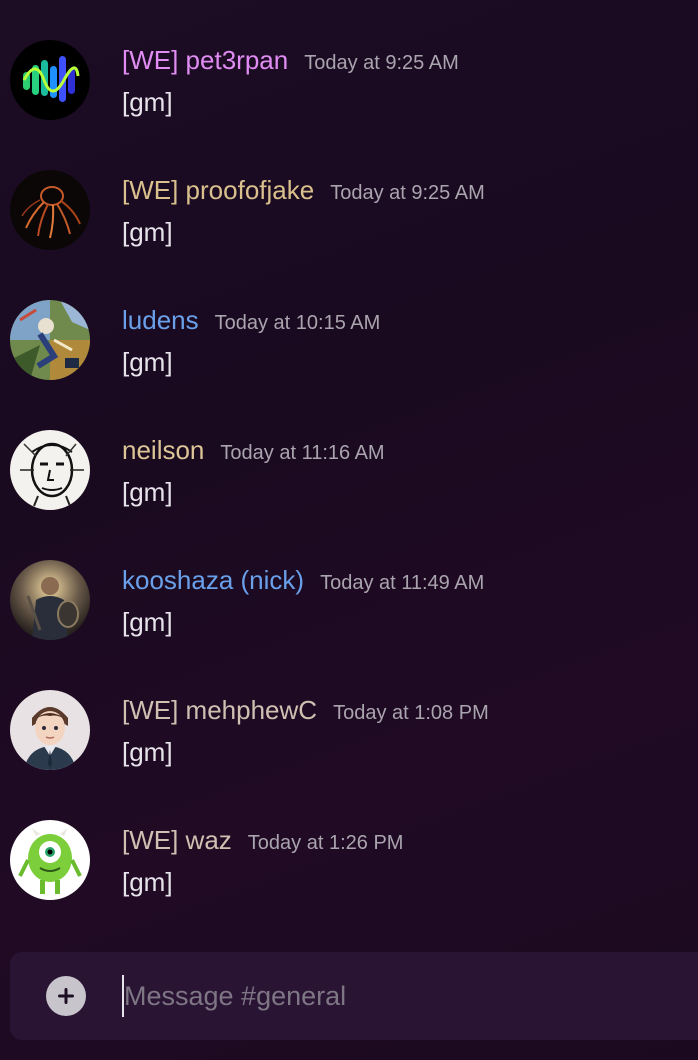 The height and width of the screenshot is (1060, 698). I want to click on message-composer, so click(354, 996).